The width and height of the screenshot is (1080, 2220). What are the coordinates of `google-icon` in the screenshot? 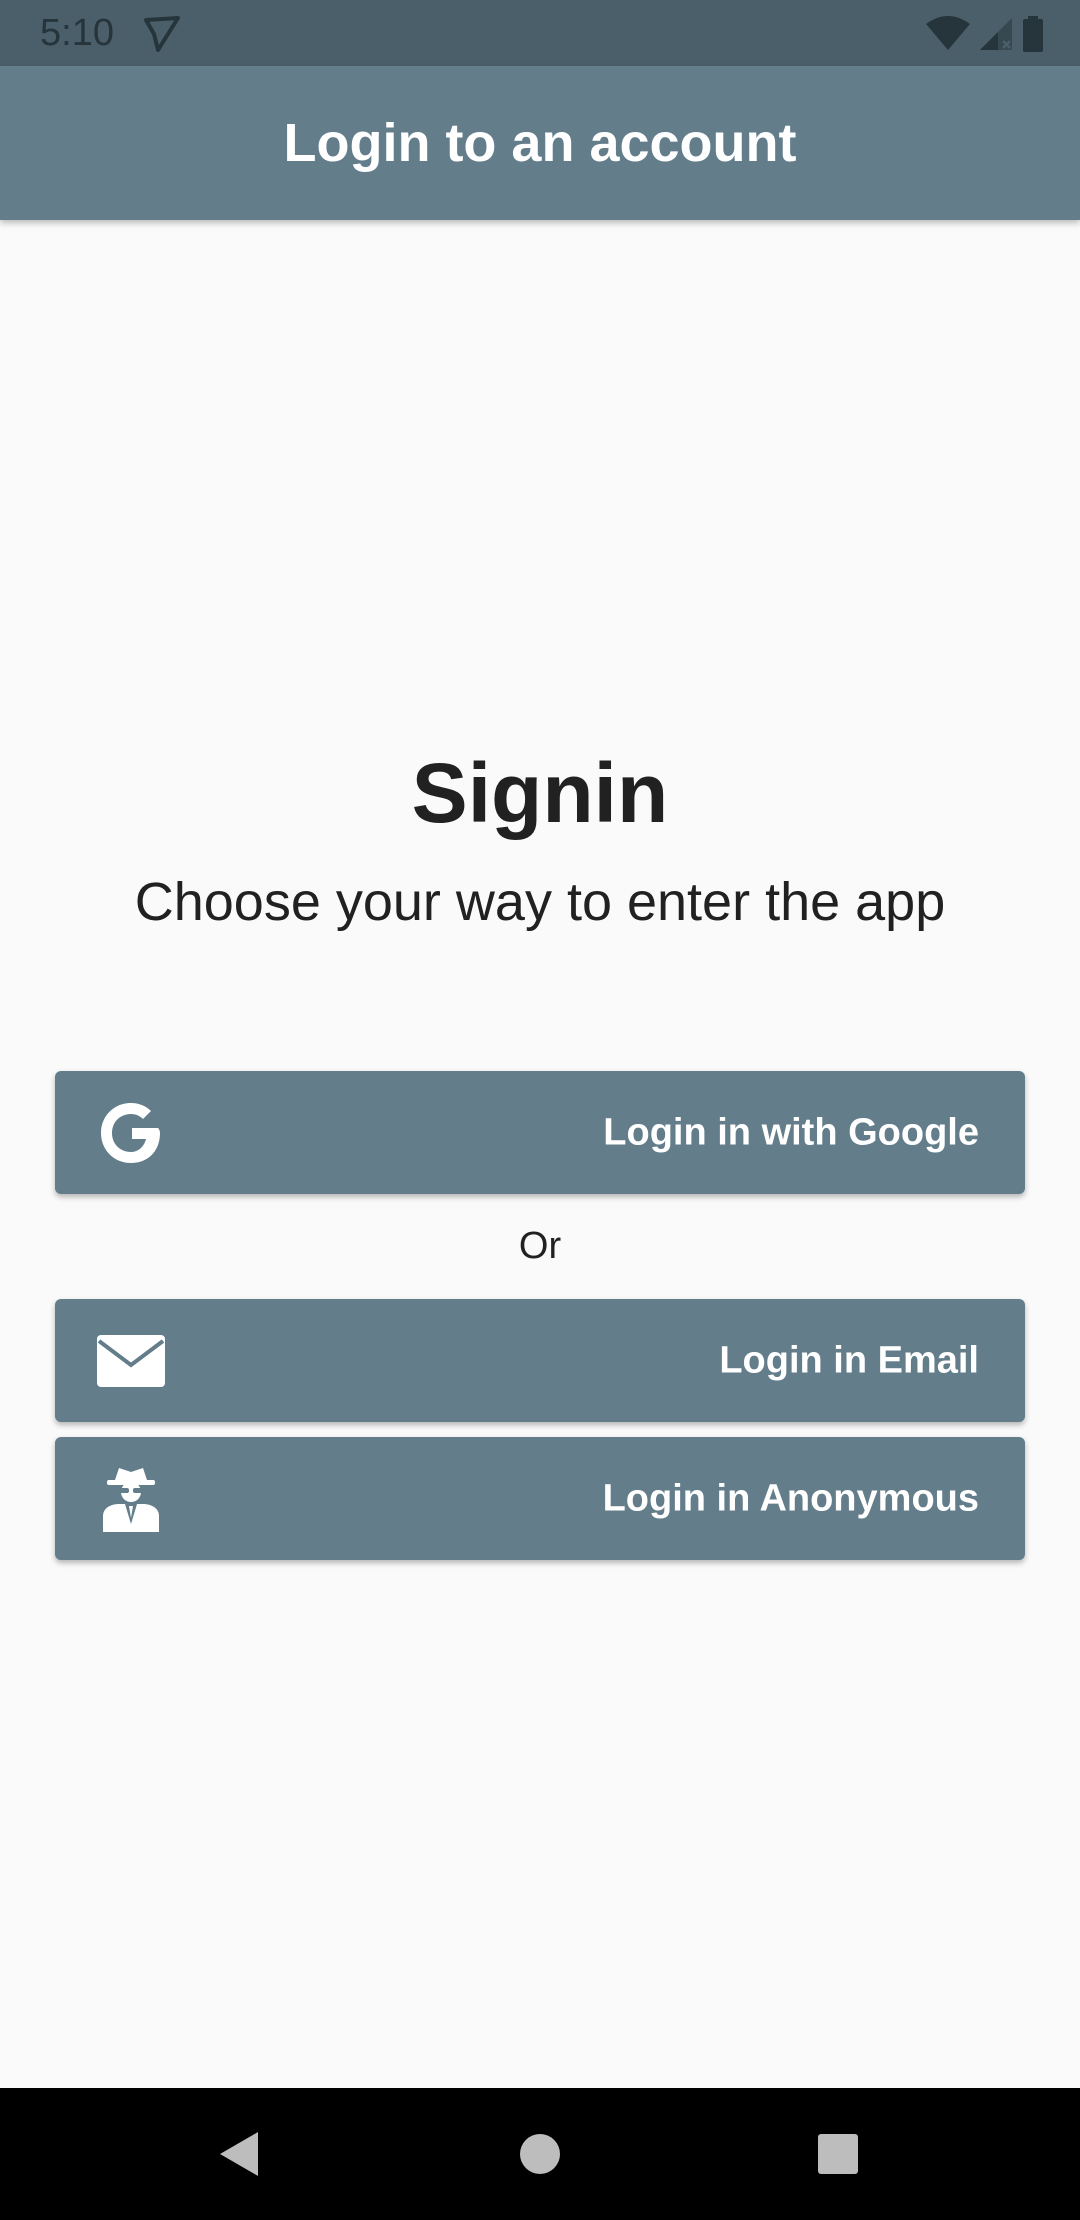 It's located at (131, 1133).